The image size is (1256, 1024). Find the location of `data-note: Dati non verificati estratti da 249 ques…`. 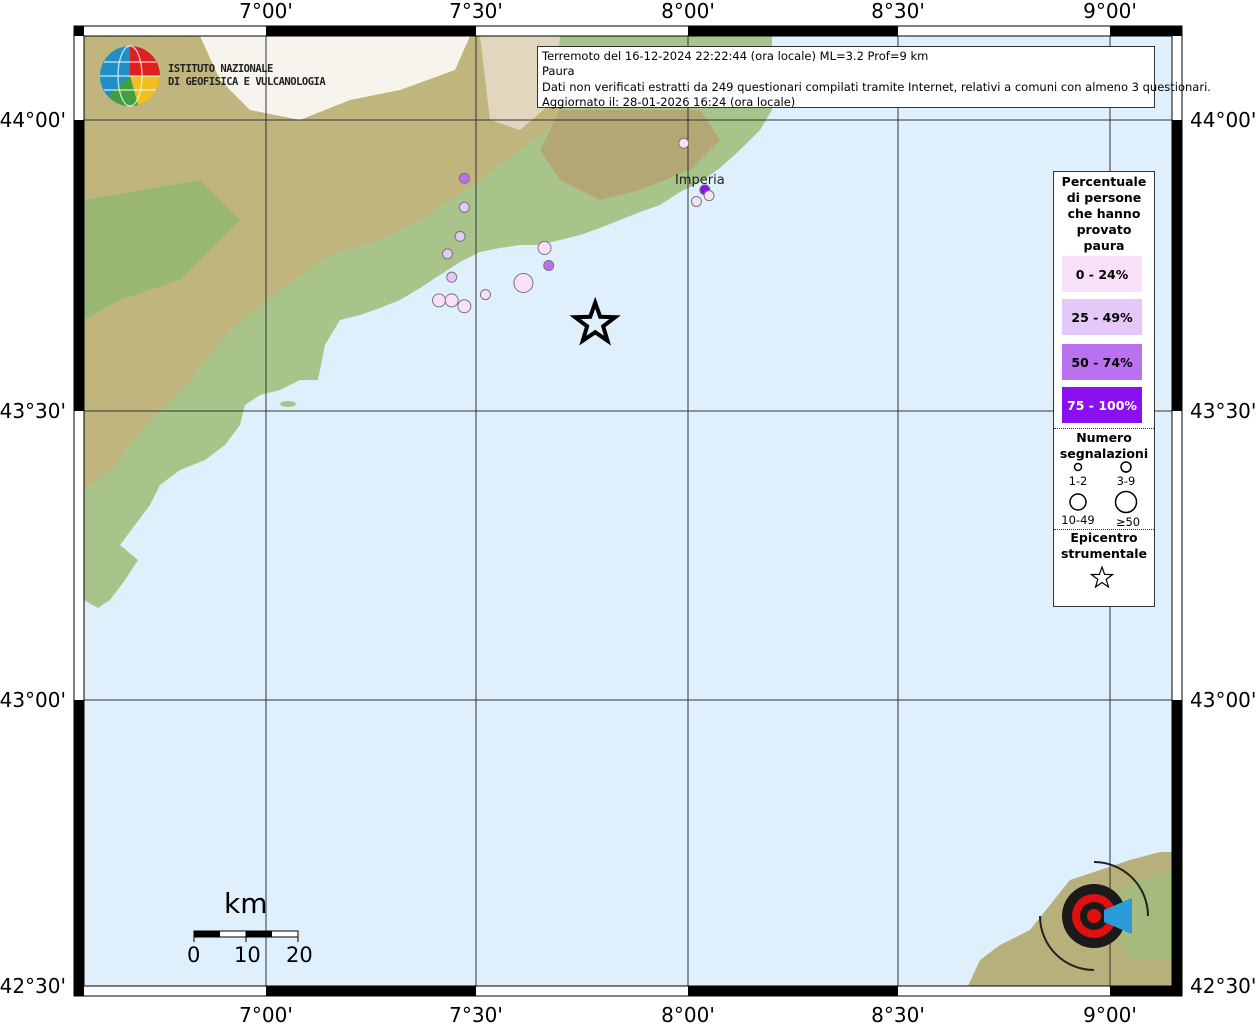

data-note: Dati non verificati estratti da 249 ques… is located at coordinates (876, 86).